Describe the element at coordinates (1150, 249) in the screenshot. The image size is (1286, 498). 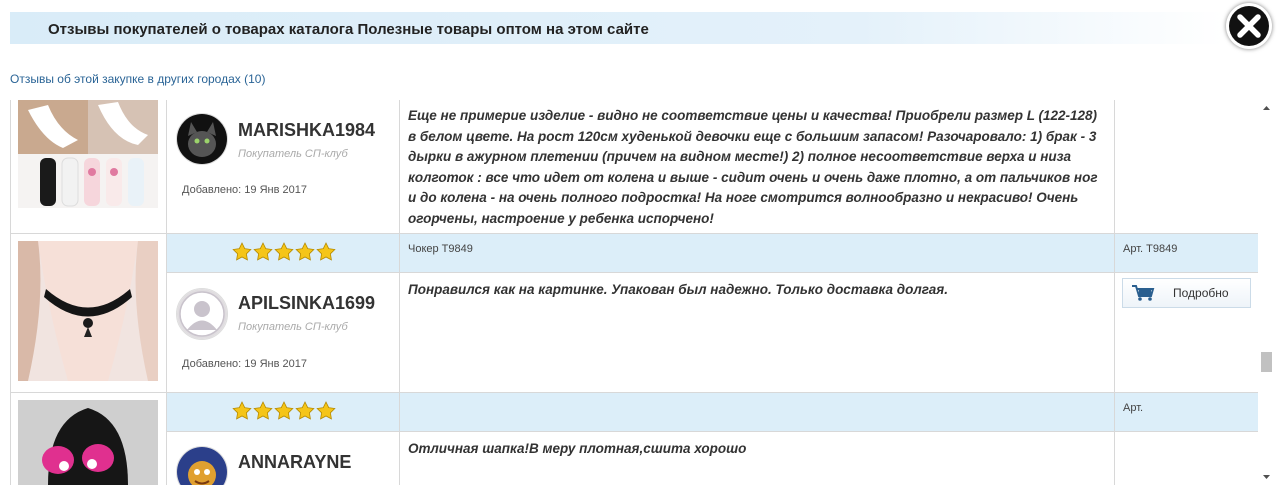
I see `product-article: Арт. T9849` at that location.